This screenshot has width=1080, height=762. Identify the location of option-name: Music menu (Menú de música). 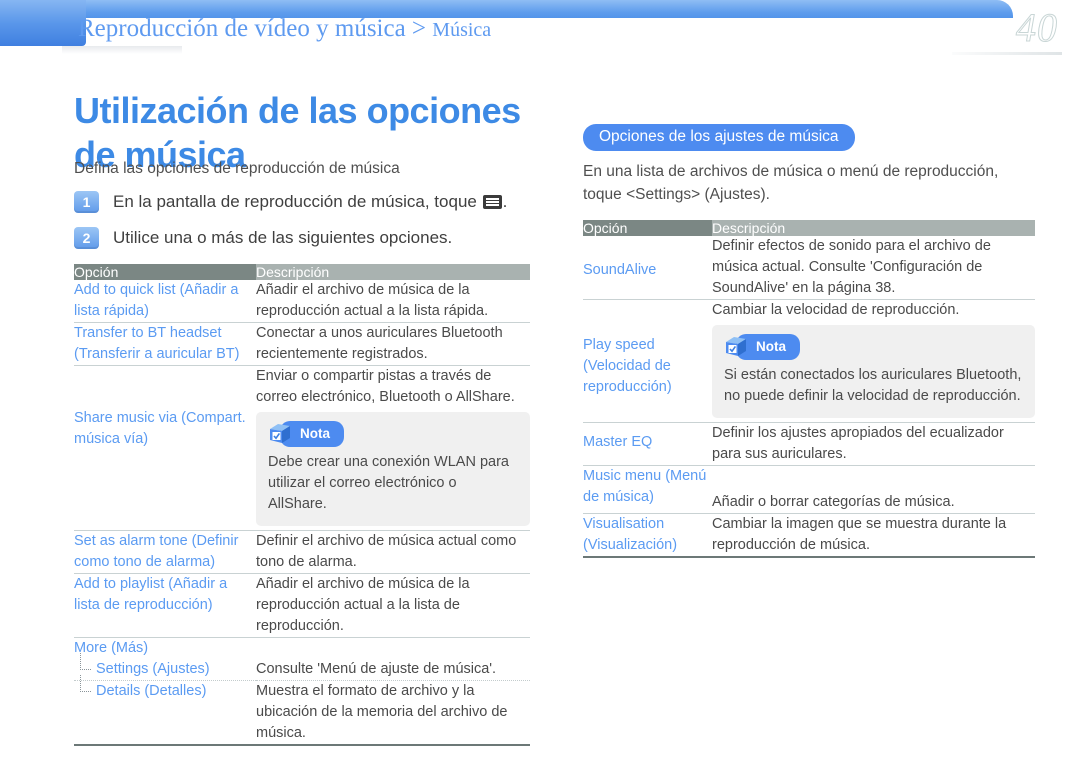
(647, 489).